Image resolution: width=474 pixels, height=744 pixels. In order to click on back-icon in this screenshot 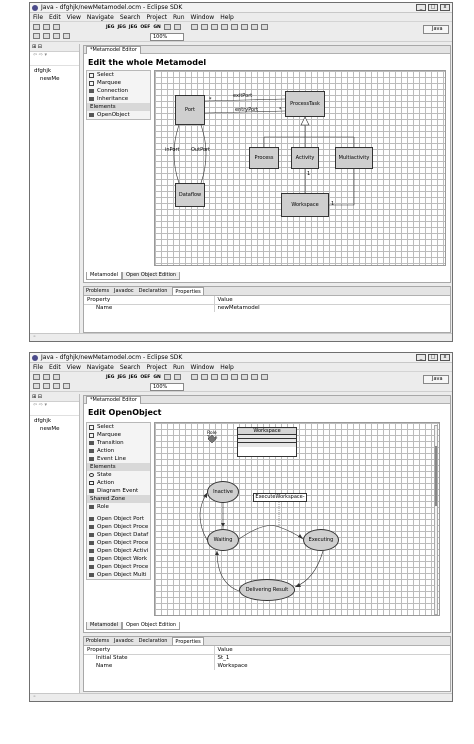, I will do `click(36, 36)`.